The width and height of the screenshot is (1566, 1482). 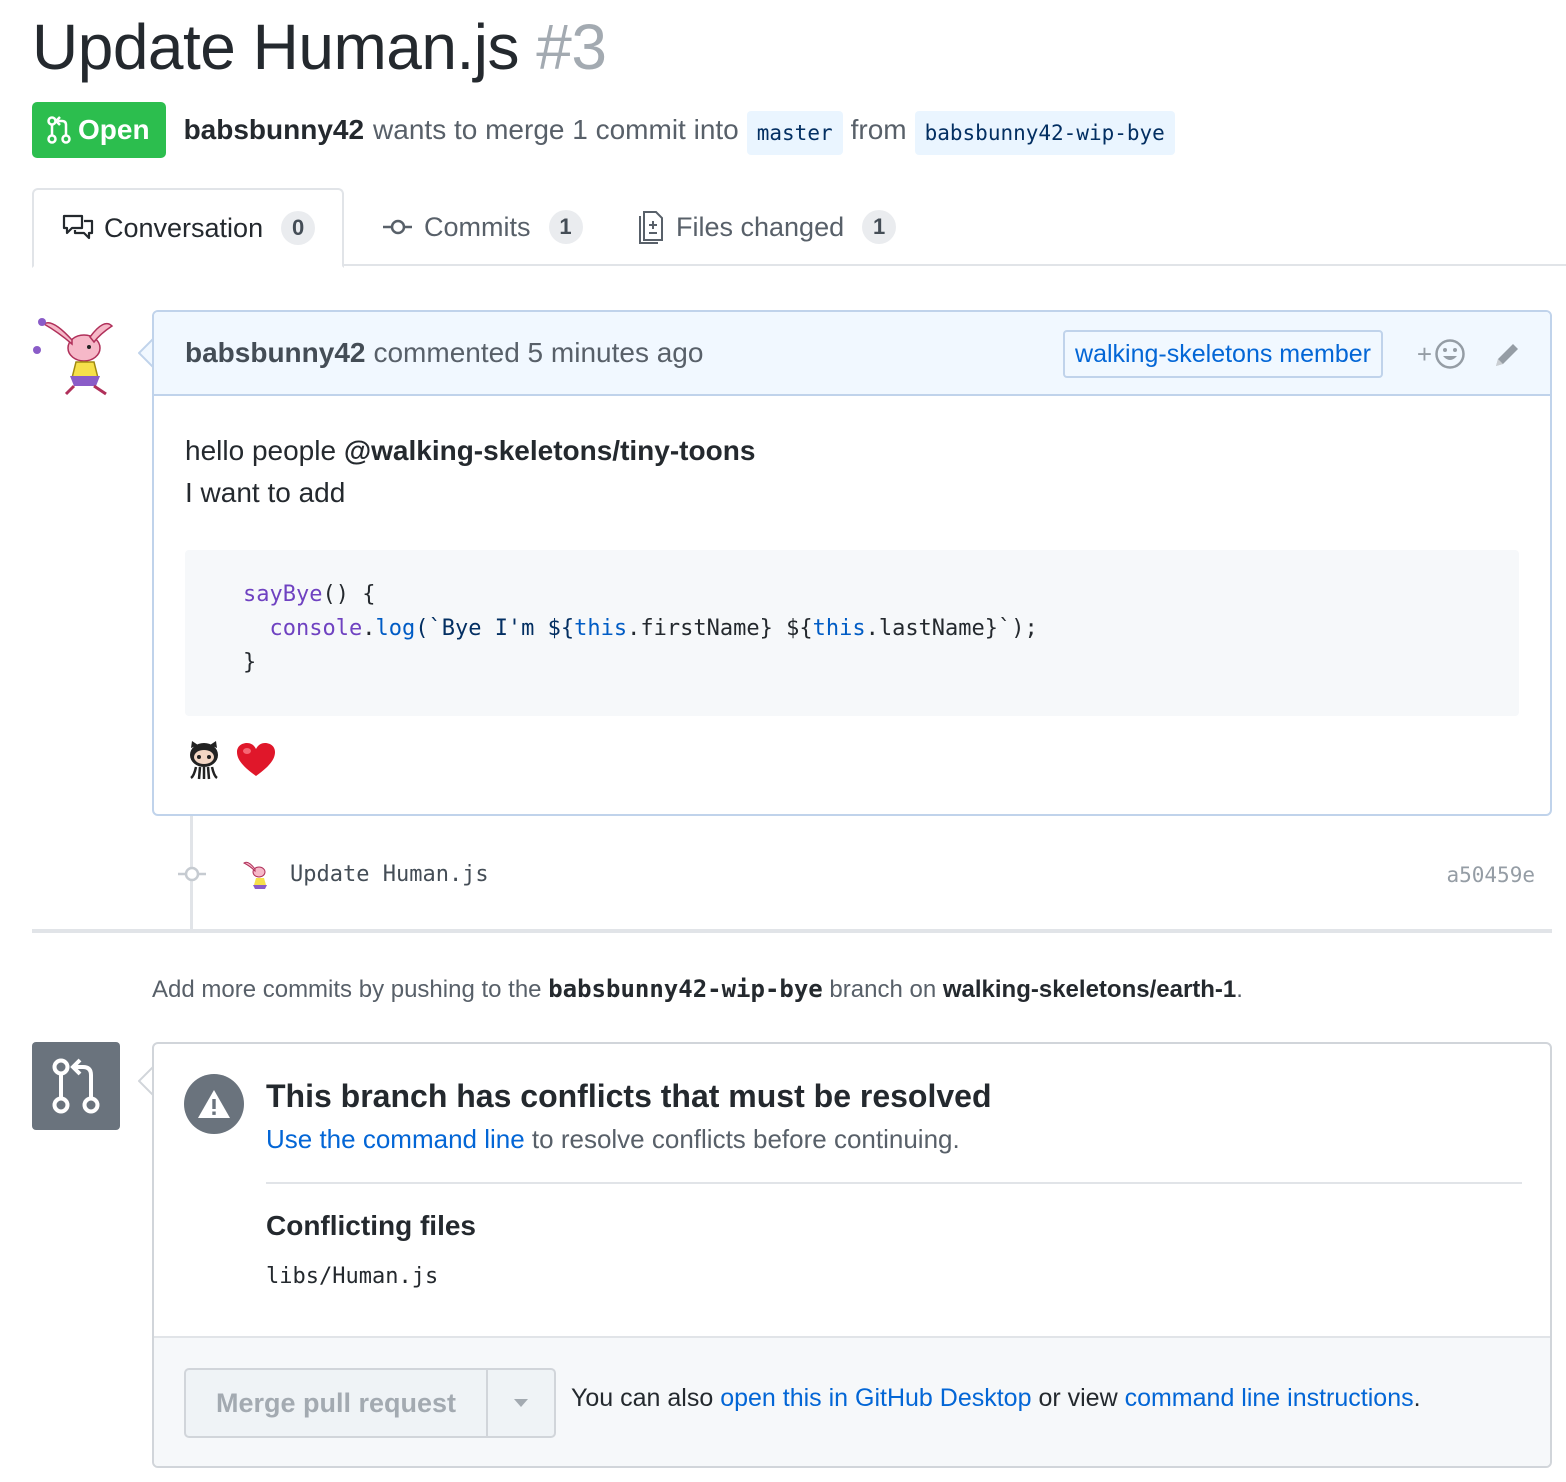 I want to click on conflicting-file: libs/Human.js, so click(x=352, y=1276).